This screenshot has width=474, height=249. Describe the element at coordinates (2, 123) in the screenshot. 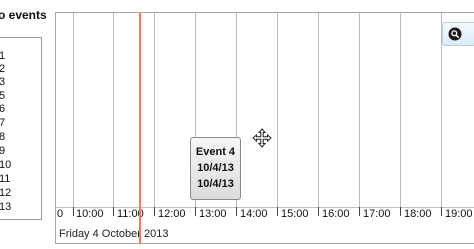

I see `list-item: 7` at that location.